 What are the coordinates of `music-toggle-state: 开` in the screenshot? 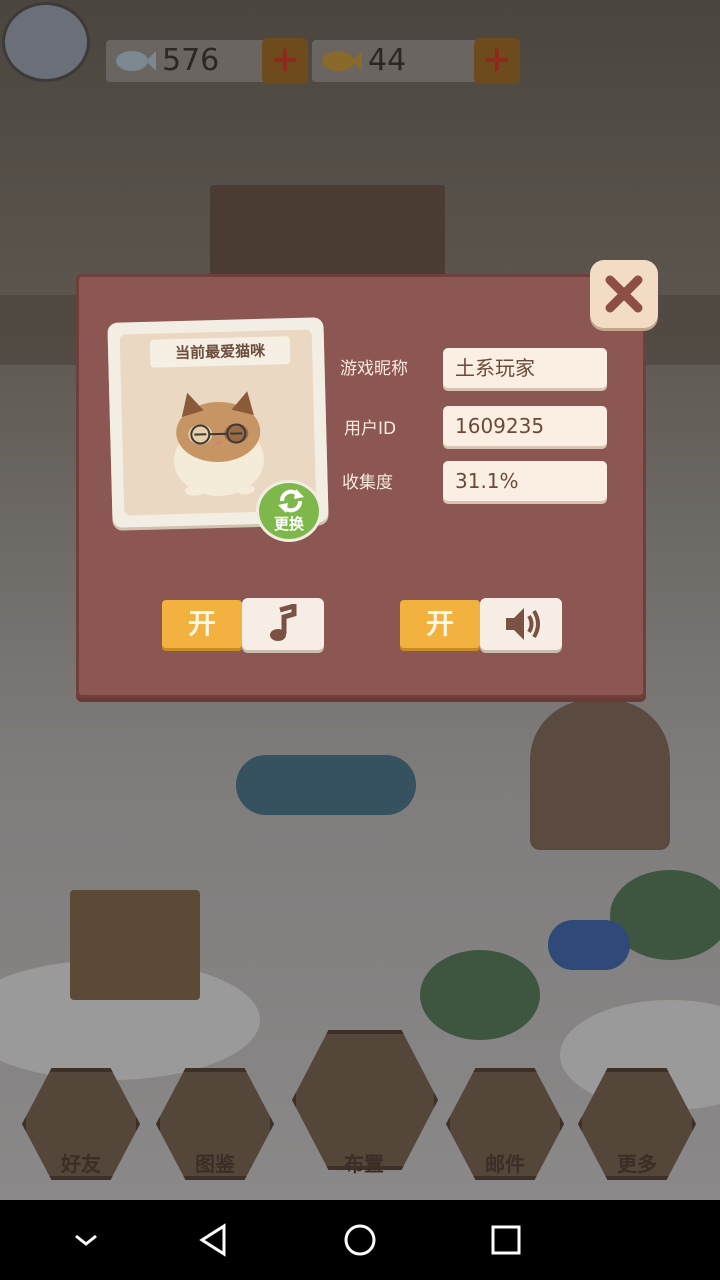 It's located at (202, 624).